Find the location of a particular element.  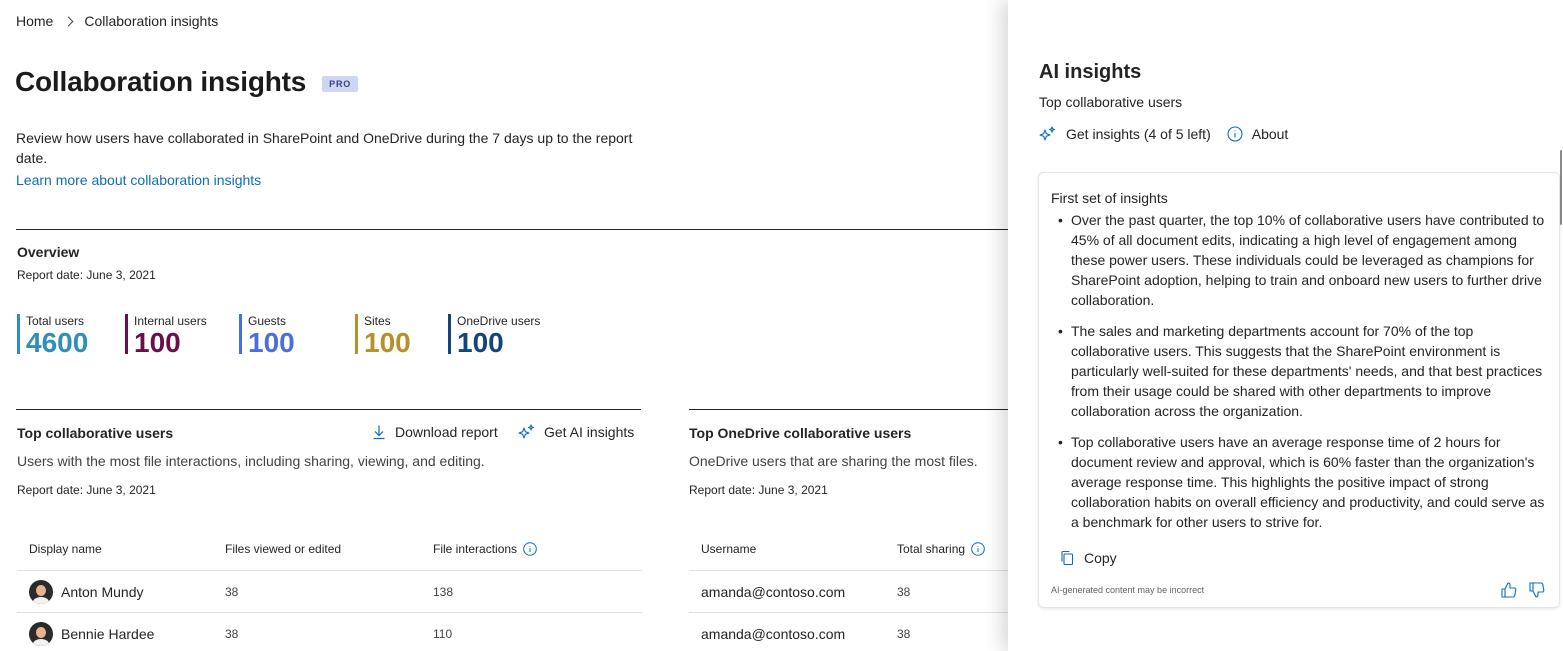

table-row: Anton Mundy 38 138 is located at coordinates (329, 591).